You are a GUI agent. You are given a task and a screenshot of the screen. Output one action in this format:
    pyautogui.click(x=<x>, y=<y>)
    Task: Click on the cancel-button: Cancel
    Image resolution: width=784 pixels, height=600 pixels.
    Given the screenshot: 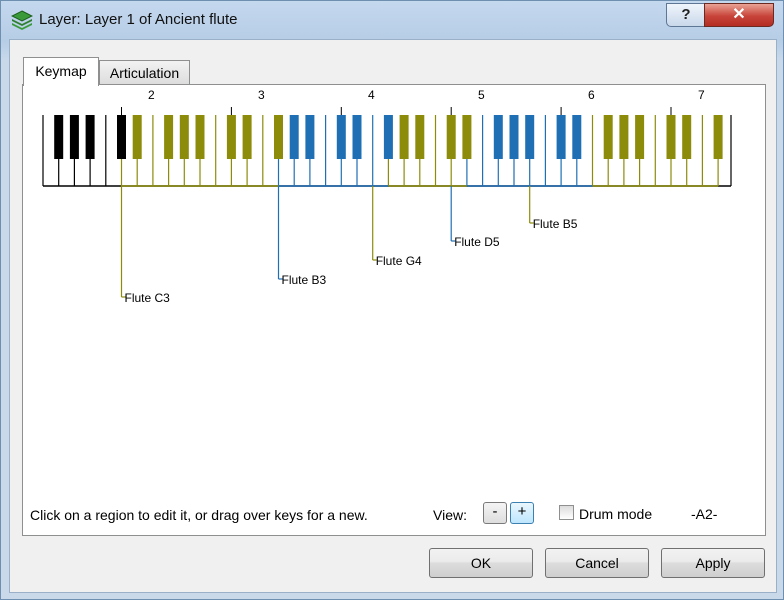 What is the action you would take?
    pyautogui.click(x=597, y=563)
    